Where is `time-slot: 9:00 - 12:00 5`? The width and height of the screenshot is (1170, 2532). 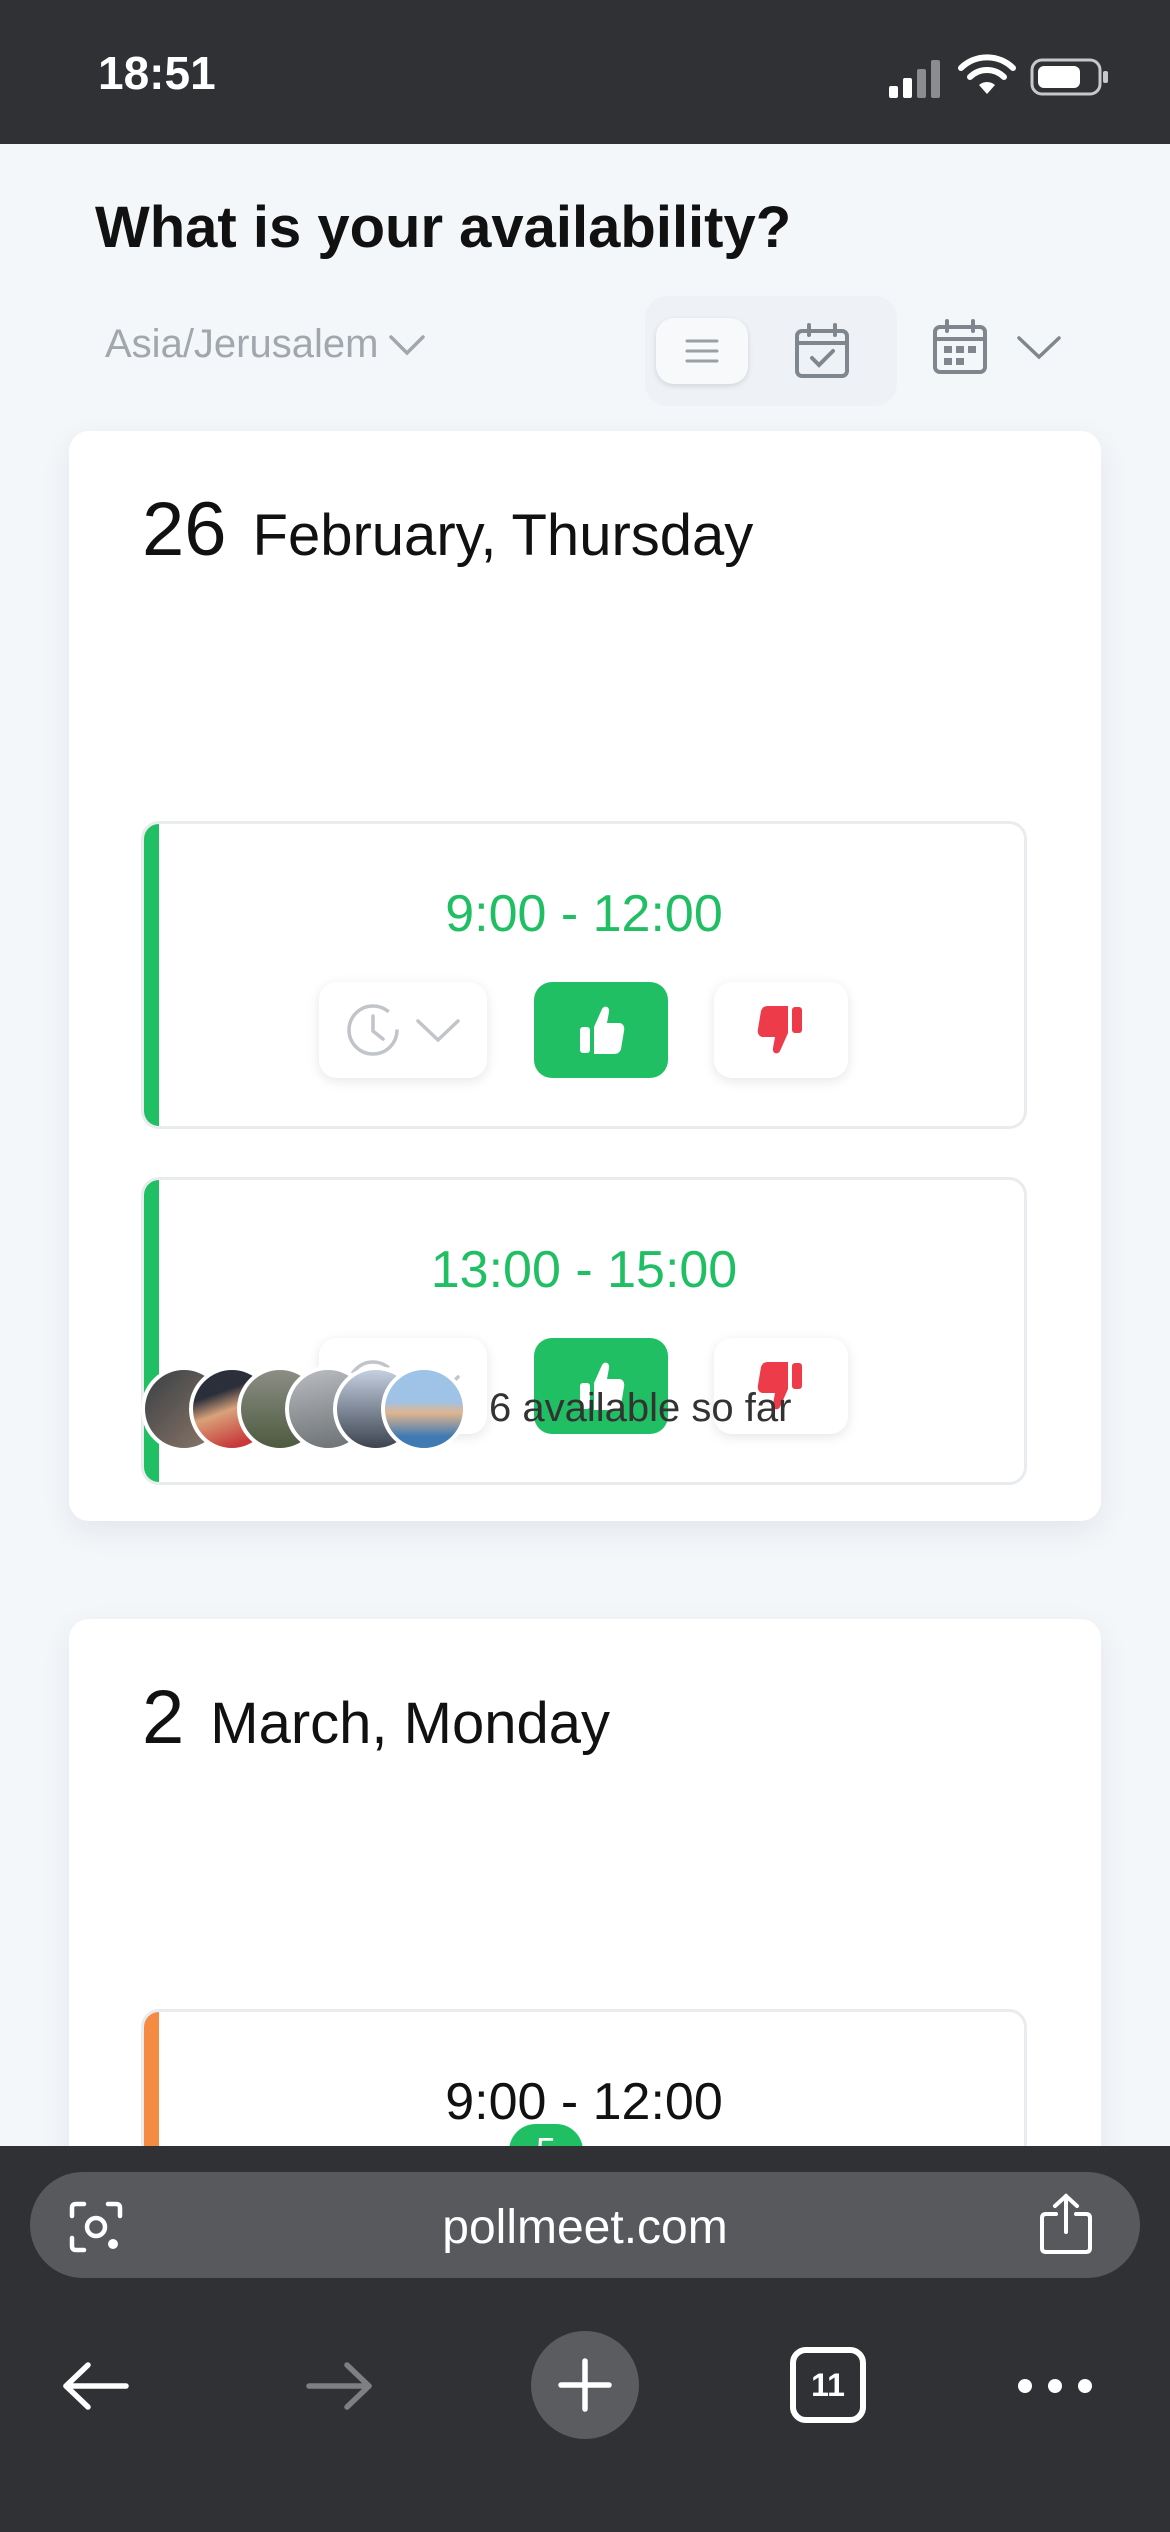
time-slot: 9:00 - 12:00 5 is located at coordinates (584, 2077).